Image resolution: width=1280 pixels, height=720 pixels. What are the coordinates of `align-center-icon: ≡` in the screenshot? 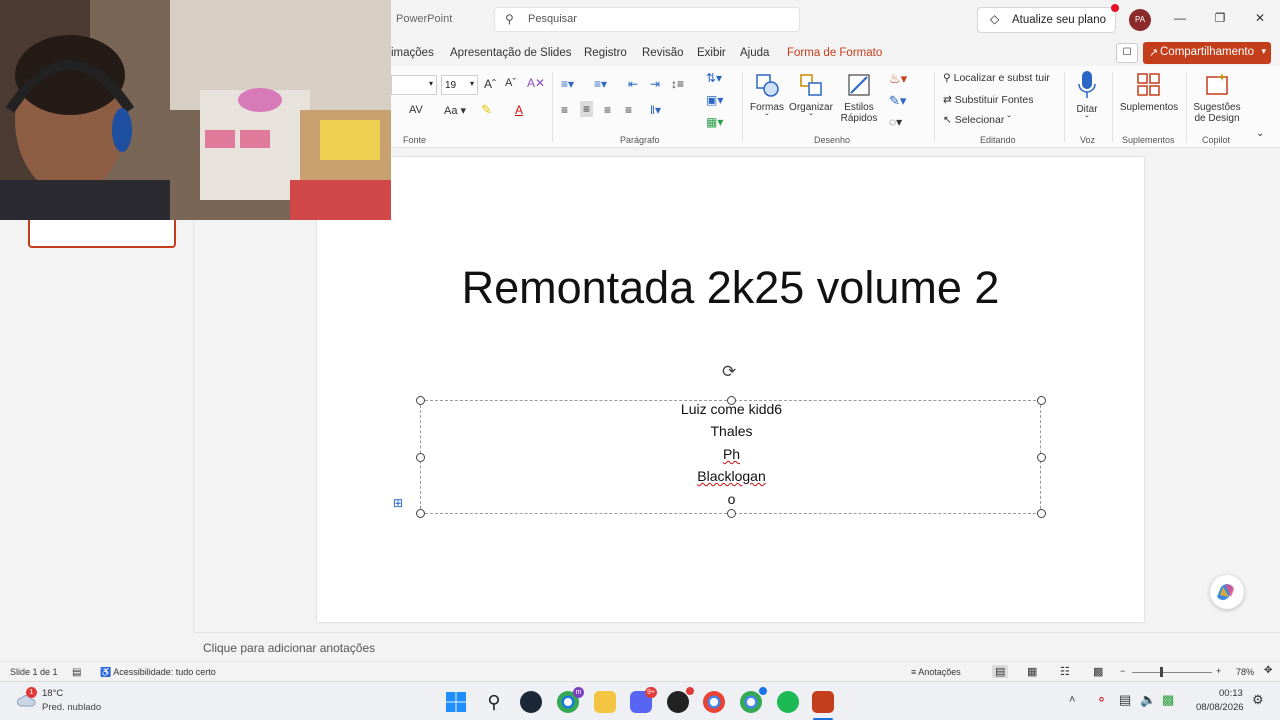 It's located at (587, 109).